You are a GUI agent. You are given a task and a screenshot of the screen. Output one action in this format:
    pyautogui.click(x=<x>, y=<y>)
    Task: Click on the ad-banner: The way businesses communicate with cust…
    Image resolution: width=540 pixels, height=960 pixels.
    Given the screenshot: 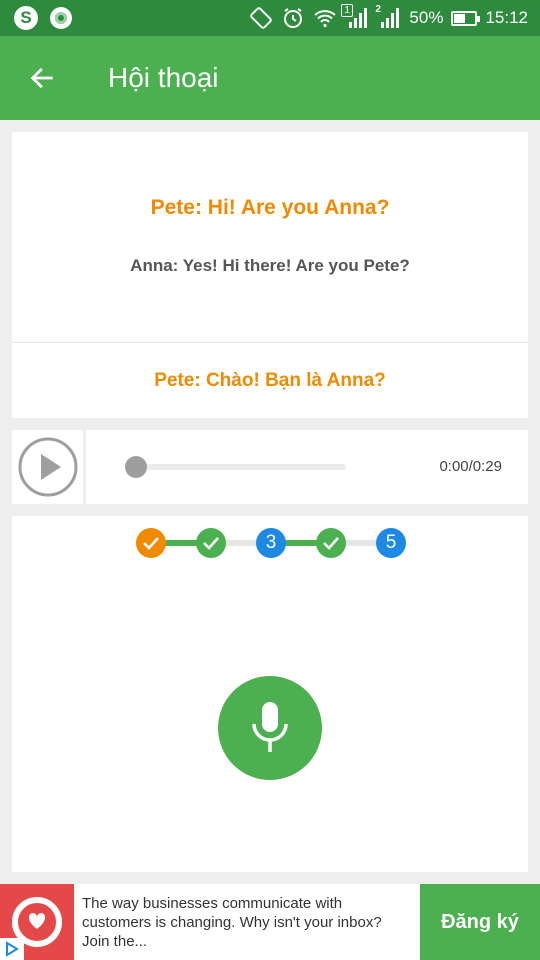 What is the action you would take?
    pyautogui.click(x=270, y=922)
    